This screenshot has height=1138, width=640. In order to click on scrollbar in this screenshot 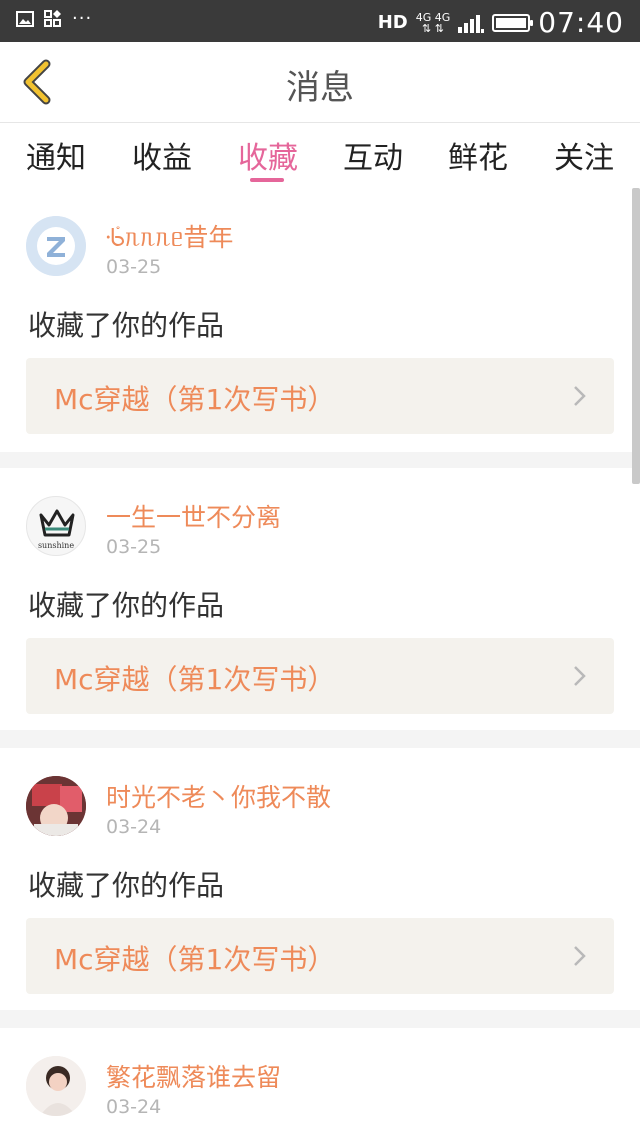, I will do `click(636, 336)`.